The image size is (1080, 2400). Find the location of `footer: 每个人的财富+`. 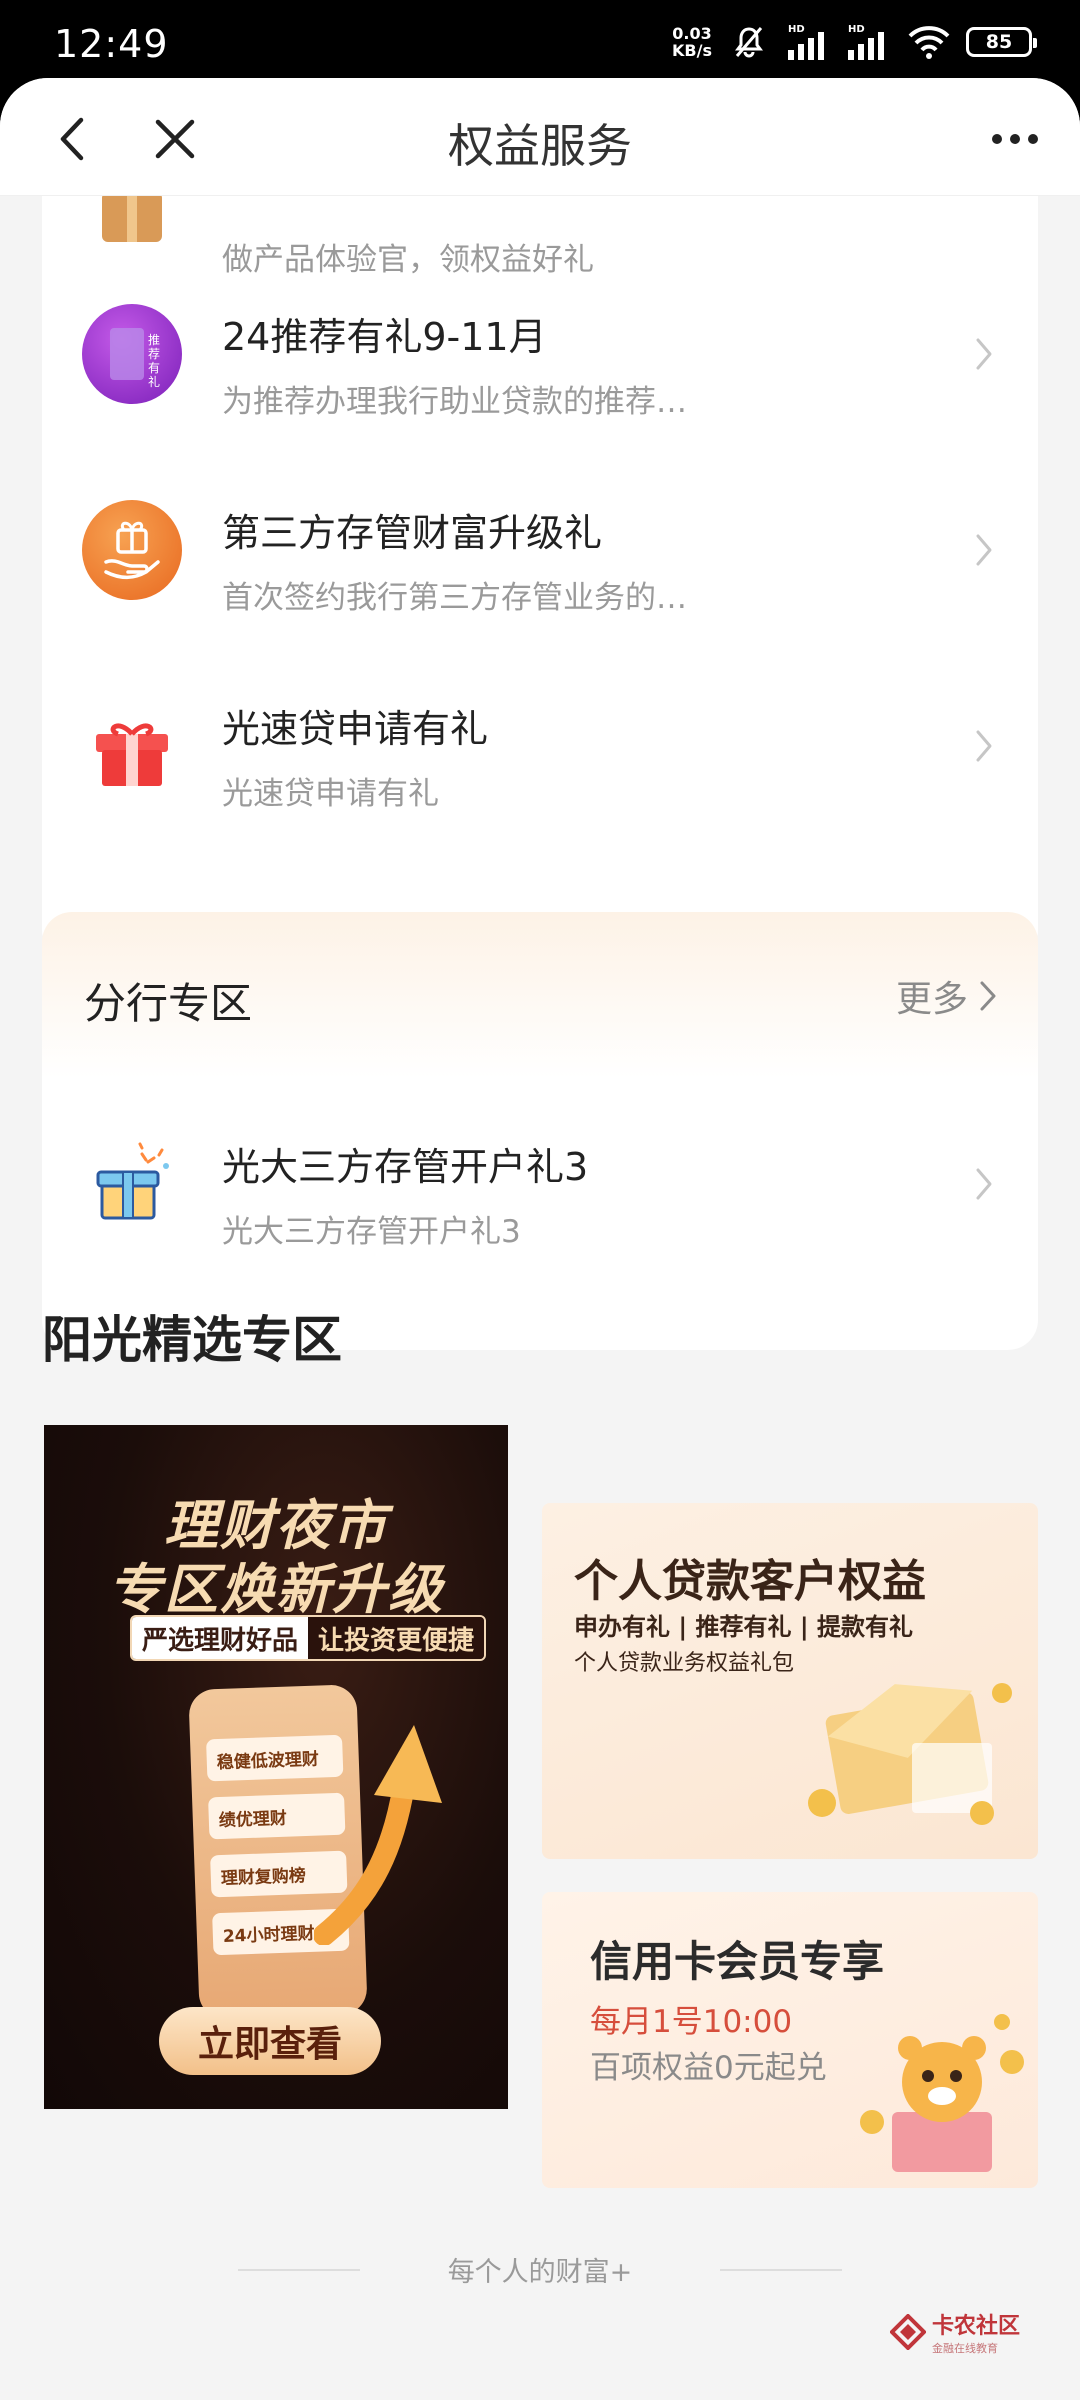

footer: 每个人的财富+ is located at coordinates (540, 2269).